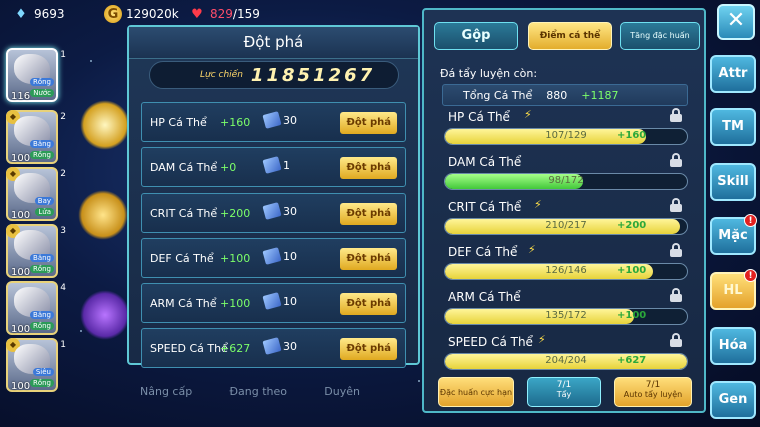 This screenshot has width=760, height=427. I want to click on tab-individual-points: Điểm cá thể, so click(570, 36).